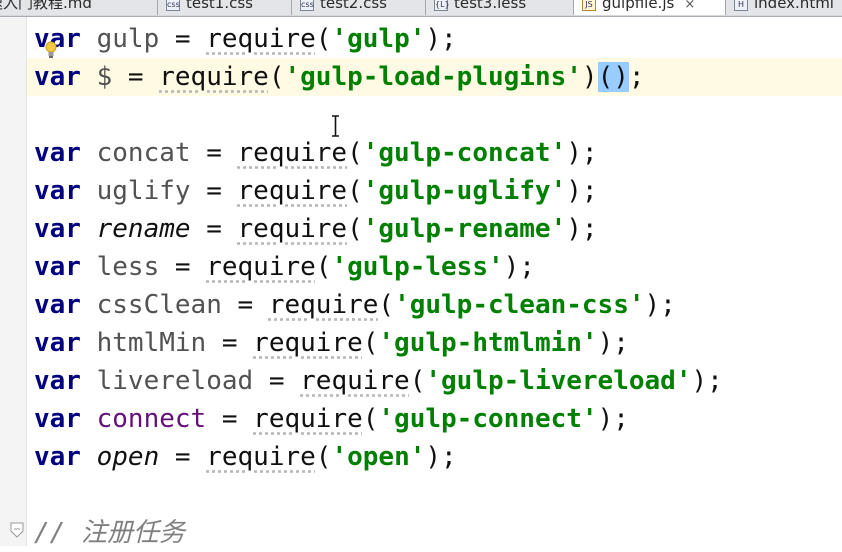 This screenshot has height=552, width=842. What do you see at coordinates (438, 457) in the screenshot?
I see `code-line-12: var open = require('open');` at bounding box center [438, 457].